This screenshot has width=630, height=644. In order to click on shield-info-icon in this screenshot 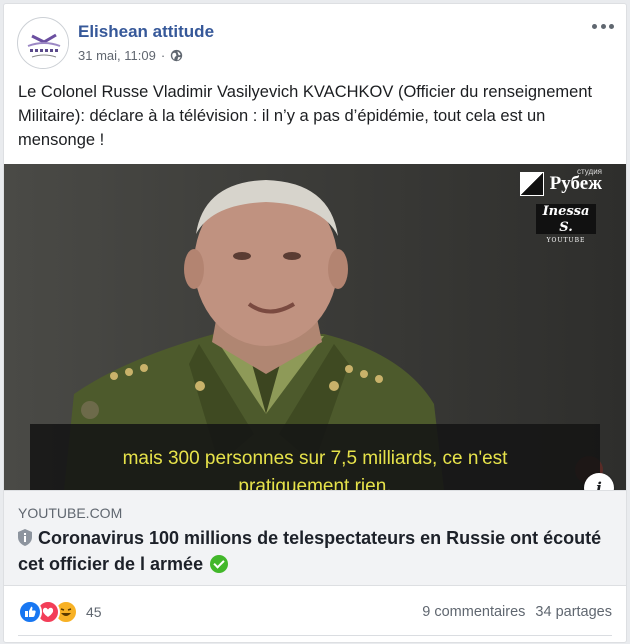, I will do `click(25, 537)`.